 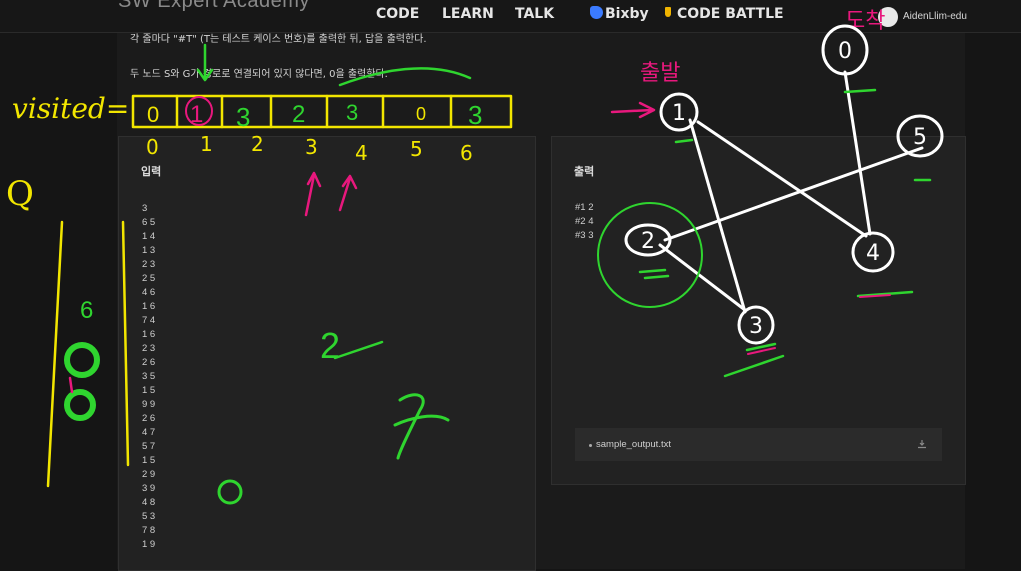 What do you see at coordinates (149, 320) in the screenshot?
I see `input-line: 7 4` at bounding box center [149, 320].